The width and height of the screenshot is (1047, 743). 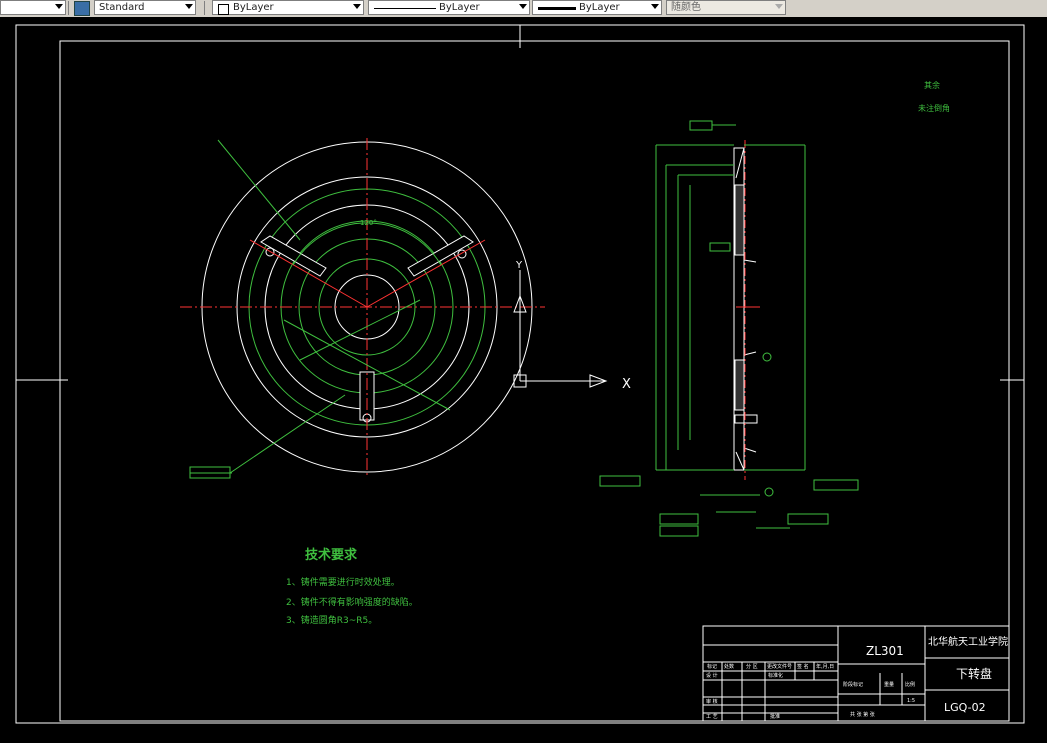 What do you see at coordinates (965, 707) in the screenshot?
I see `drawing-number: LGQ-02` at bounding box center [965, 707].